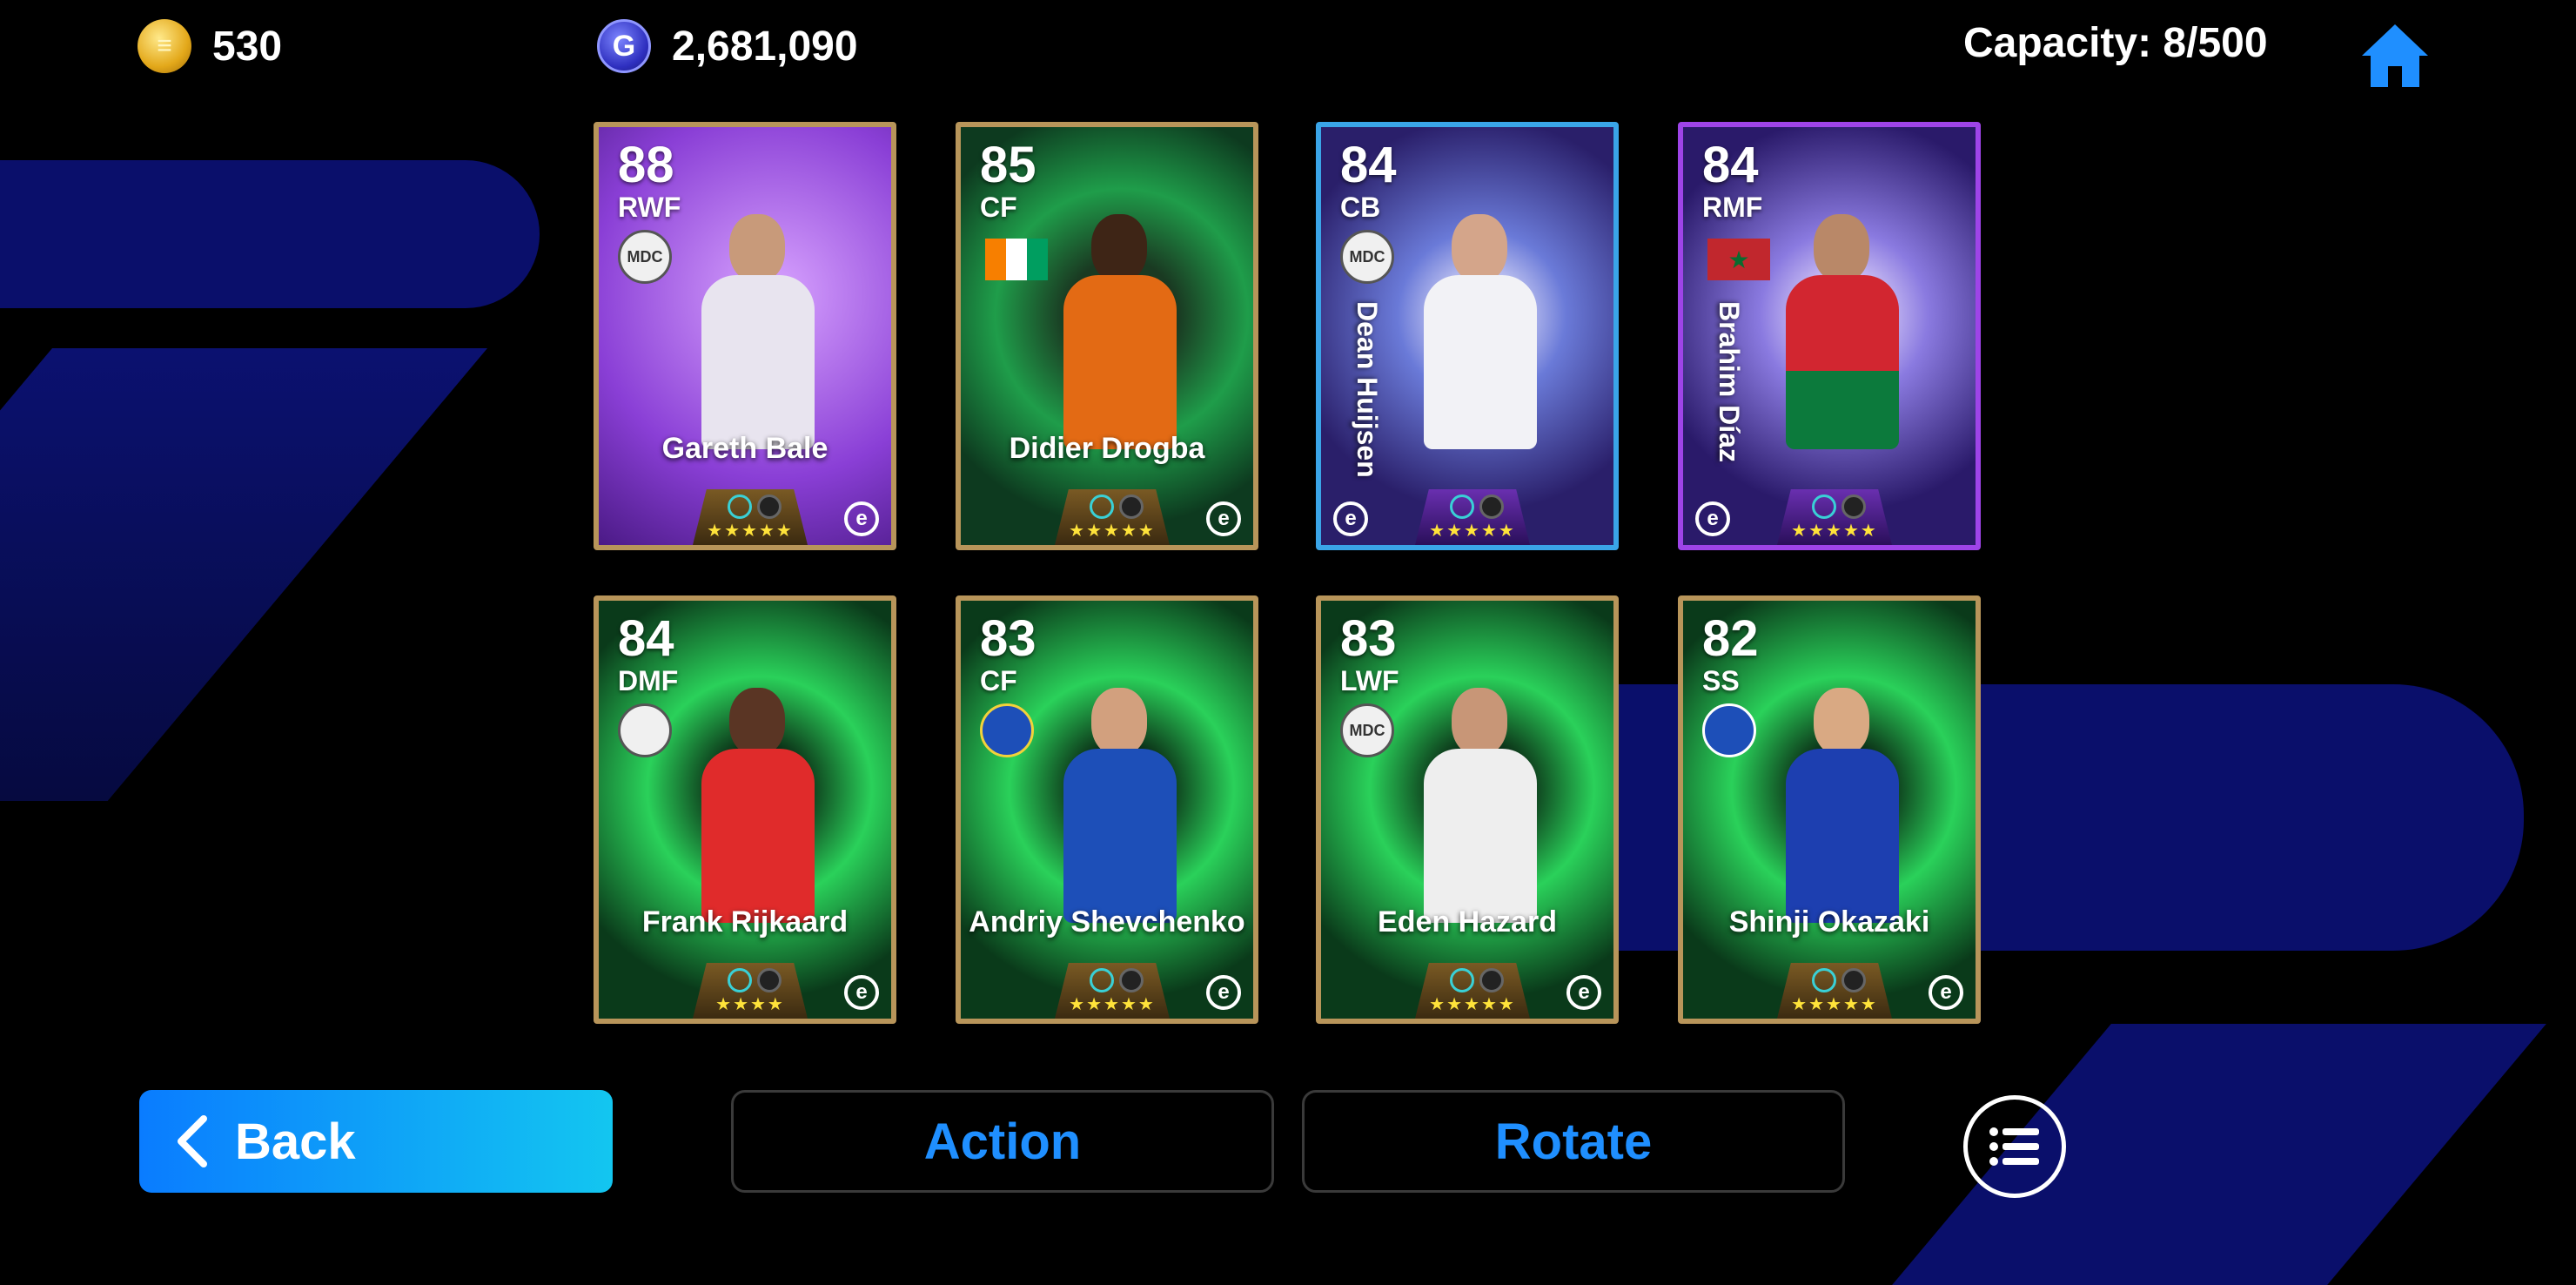  What do you see at coordinates (2395, 55) in the screenshot?
I see `home-icon` at bounding box center [2395, 55].